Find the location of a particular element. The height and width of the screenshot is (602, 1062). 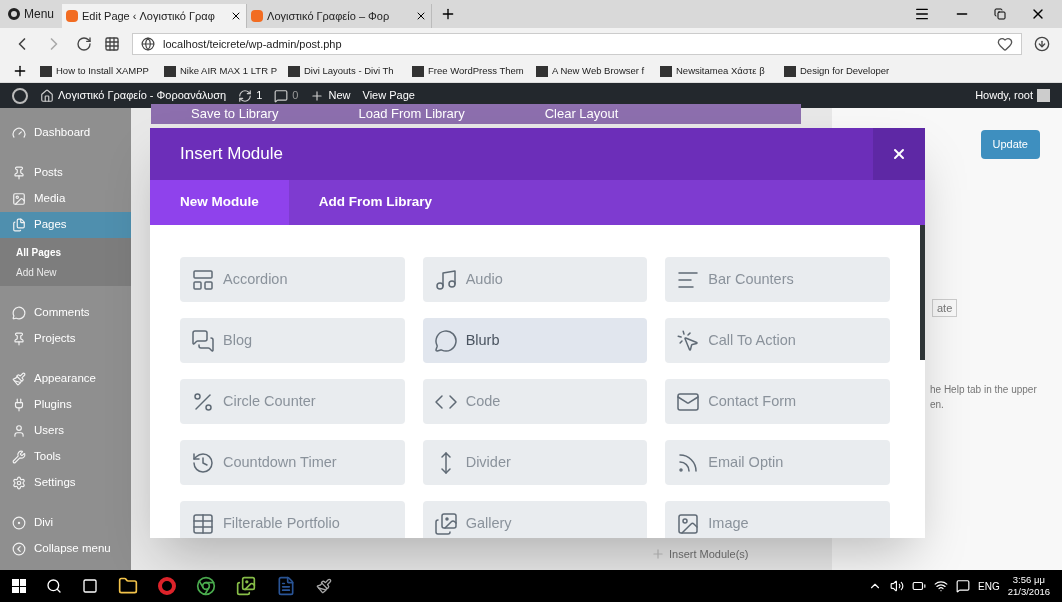

browser-menu-button: Menu is located at coordinates (31, 14).